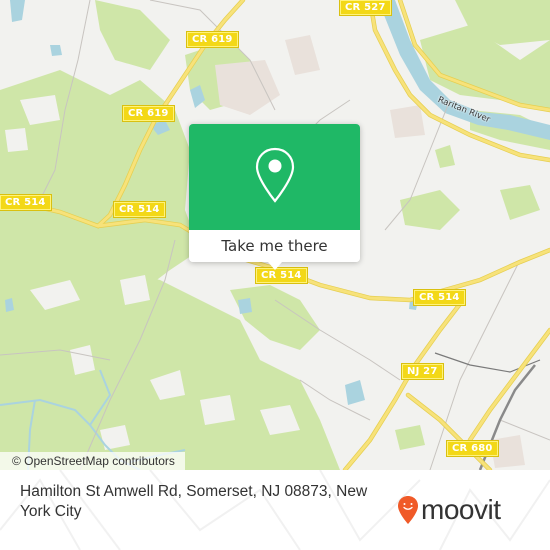 The image size is (550, 550). I want to click on location-popup: Take me there, so click(274, 197).